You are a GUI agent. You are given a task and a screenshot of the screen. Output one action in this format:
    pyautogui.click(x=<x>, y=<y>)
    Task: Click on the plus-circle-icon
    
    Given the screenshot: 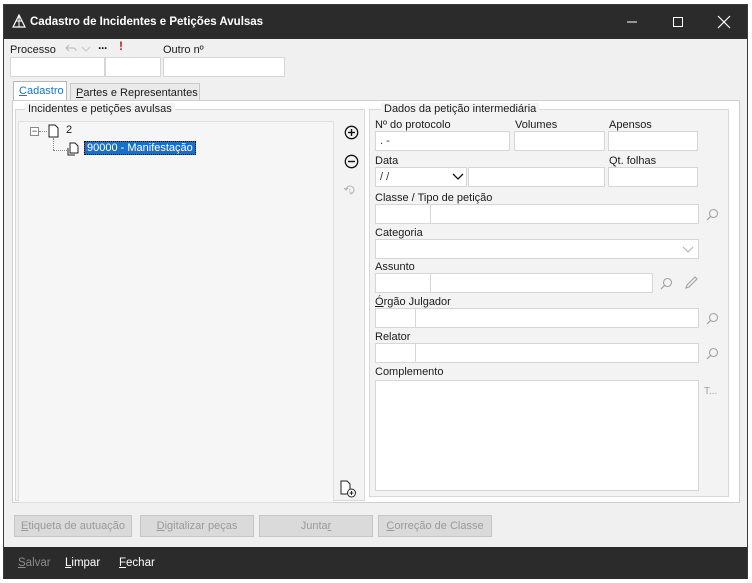 What is the action you would take?
    pyautogui.click(x=351, y=132)
    